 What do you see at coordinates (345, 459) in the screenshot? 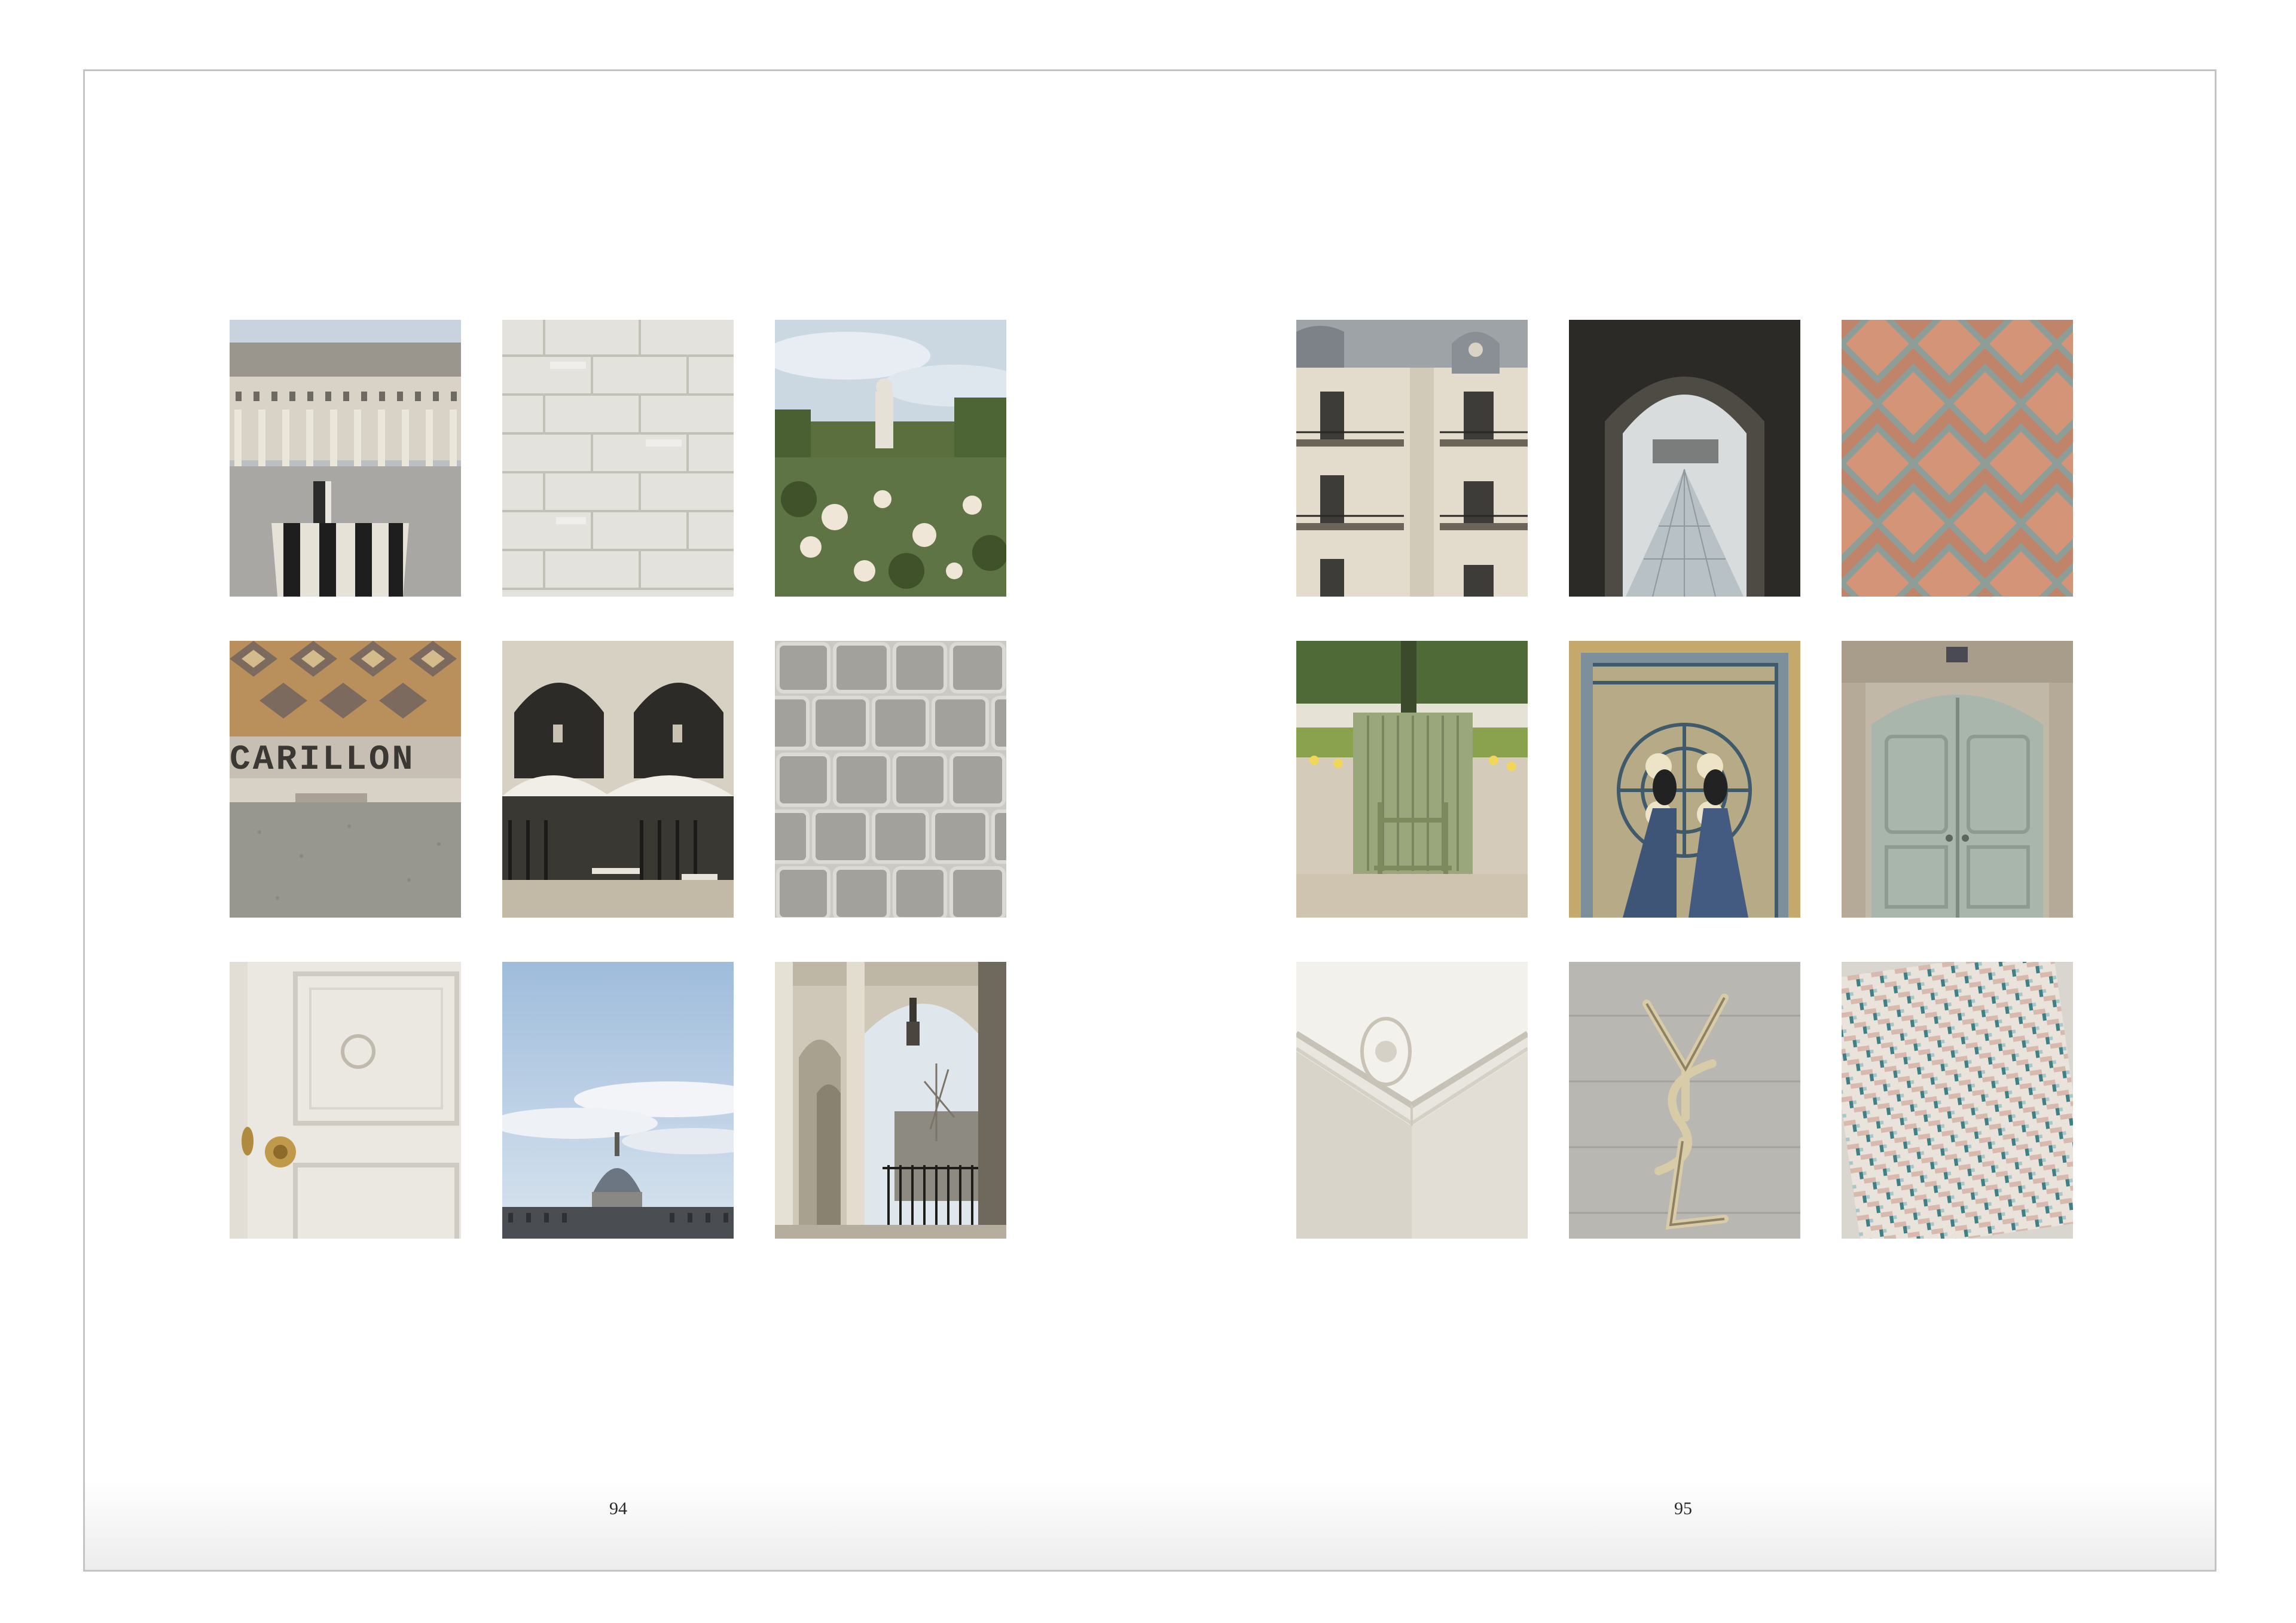
I see `photo-palais-royal-columns` at bounding box center [345, 459].